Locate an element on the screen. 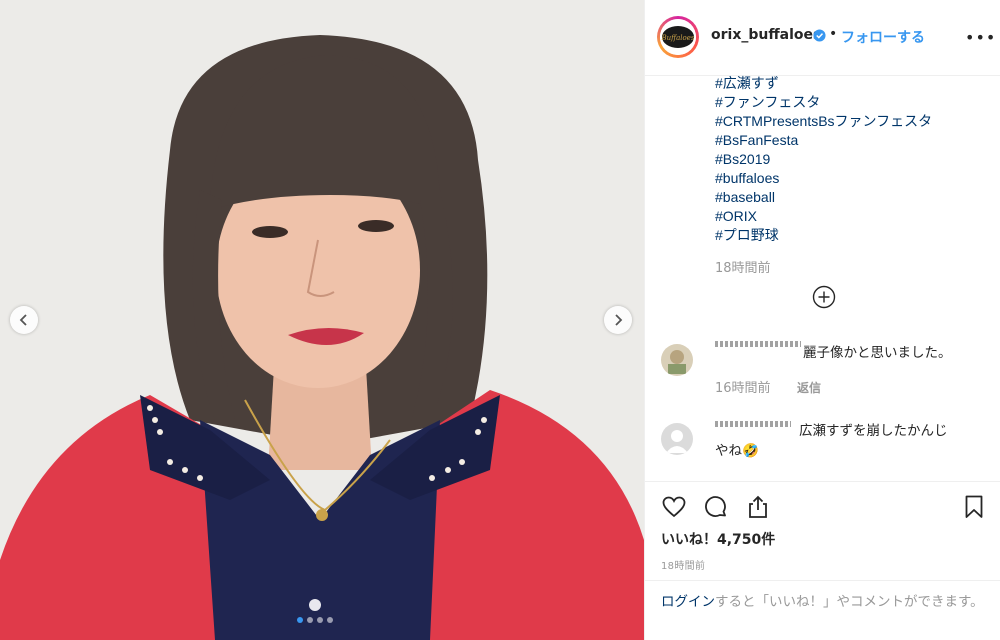 This screenshot has width=1000, height=640. previous-image-button is located at coordinates (24, 320).